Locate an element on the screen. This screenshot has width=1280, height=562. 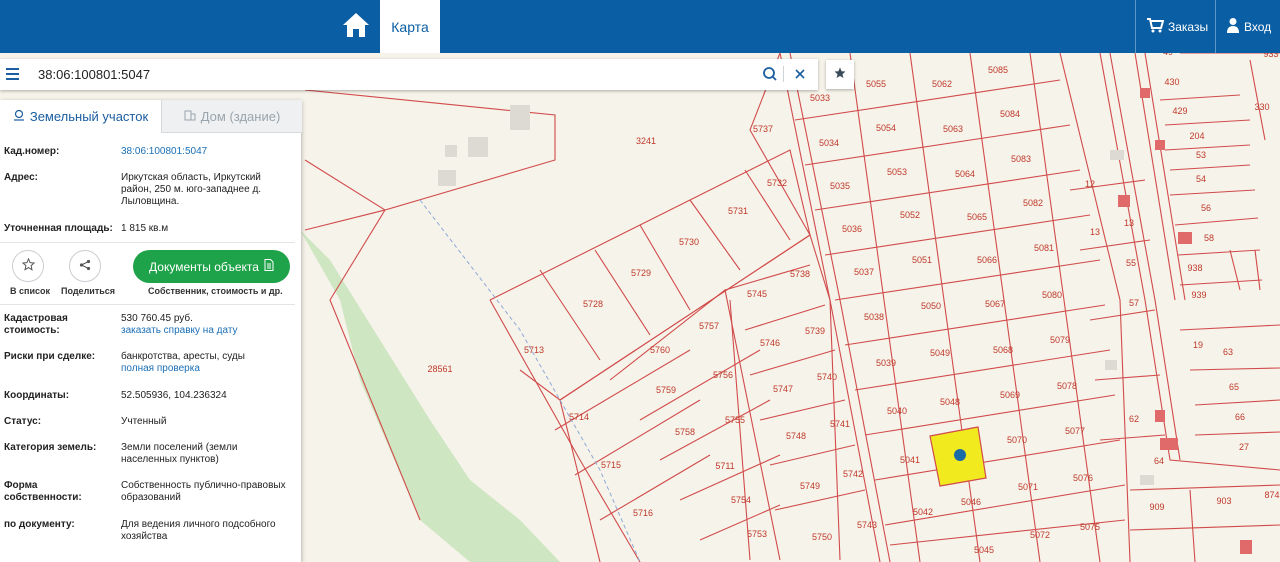
parcel-label: 5748 is located at coordinates (796, 436).